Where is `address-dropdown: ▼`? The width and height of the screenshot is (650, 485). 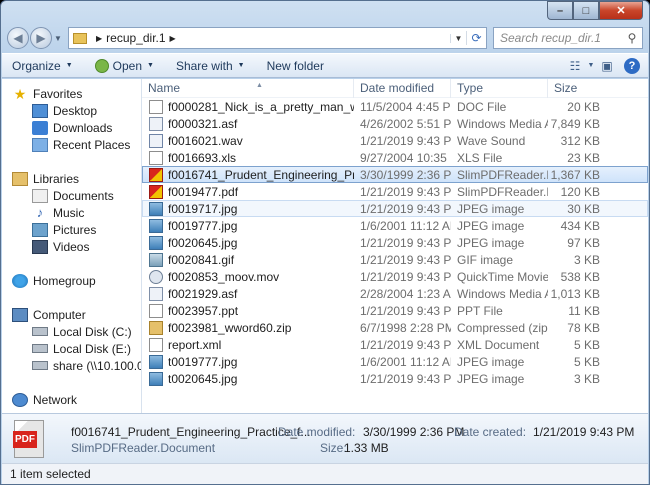 address-dropdown: ▼ is located at coordinates (458, 38).